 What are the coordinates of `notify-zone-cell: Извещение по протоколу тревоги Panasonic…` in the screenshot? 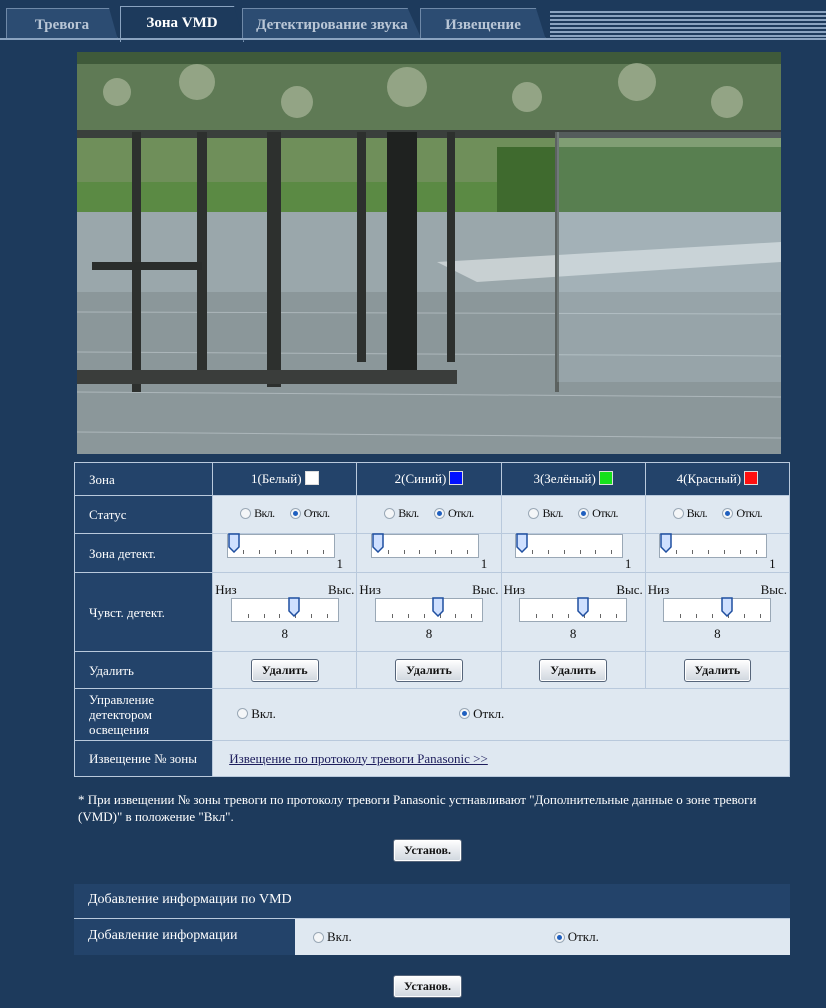 It's located at (501, 758).